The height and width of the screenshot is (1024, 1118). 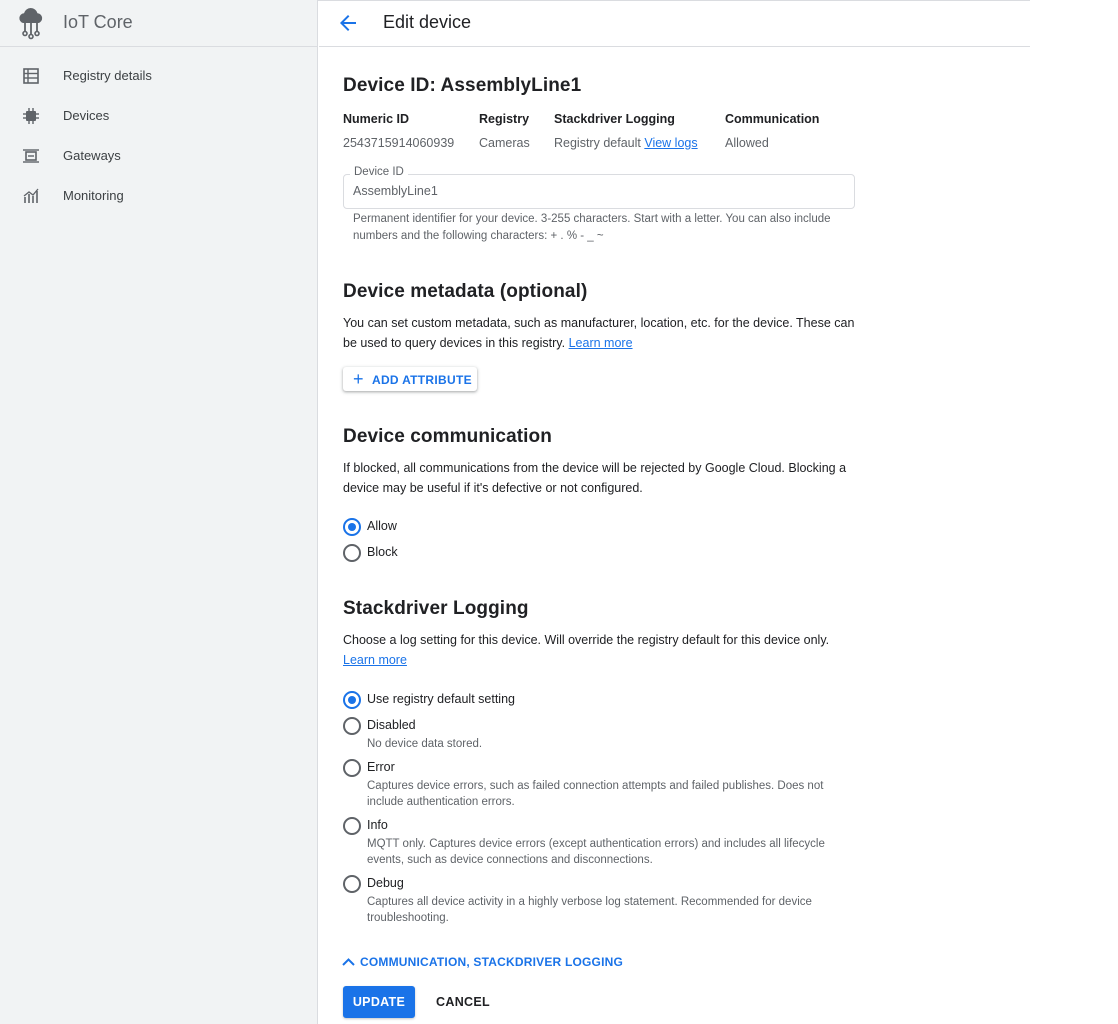 What do you see at coordinates (352, 700) in the screenshot?
I see `radio-registry-default` at bounding box center [352, 700].